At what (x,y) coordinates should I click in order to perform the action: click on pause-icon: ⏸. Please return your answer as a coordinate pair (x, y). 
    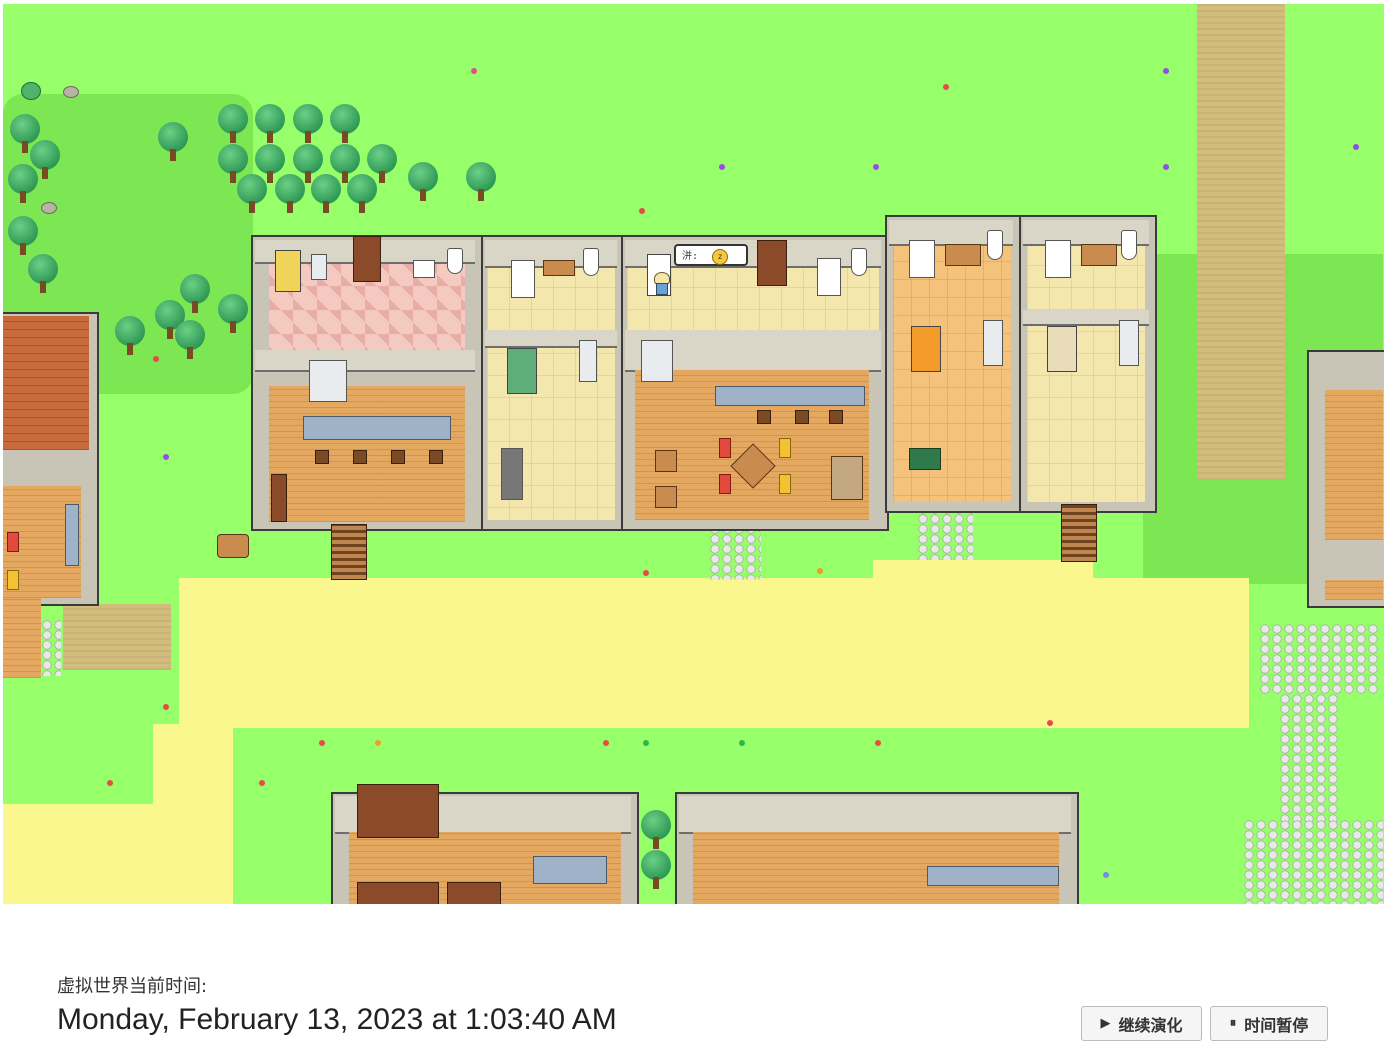
    Looking at the image, I should click on (1233, 1023).